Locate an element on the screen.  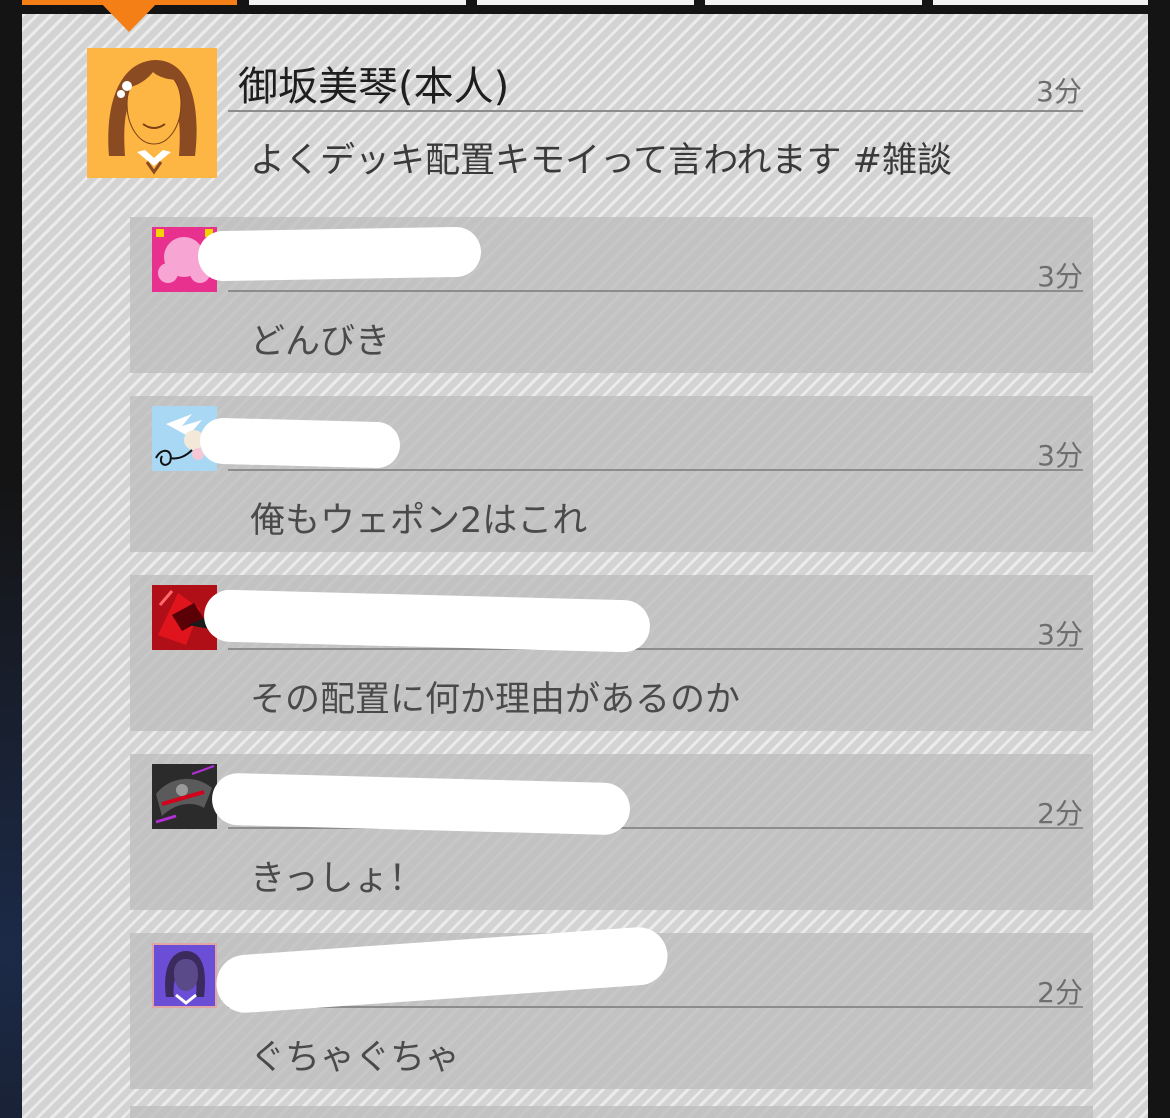
post-message: よくデッキ配置キモイって言われます #雑談 is located at coordinates (601, 161).